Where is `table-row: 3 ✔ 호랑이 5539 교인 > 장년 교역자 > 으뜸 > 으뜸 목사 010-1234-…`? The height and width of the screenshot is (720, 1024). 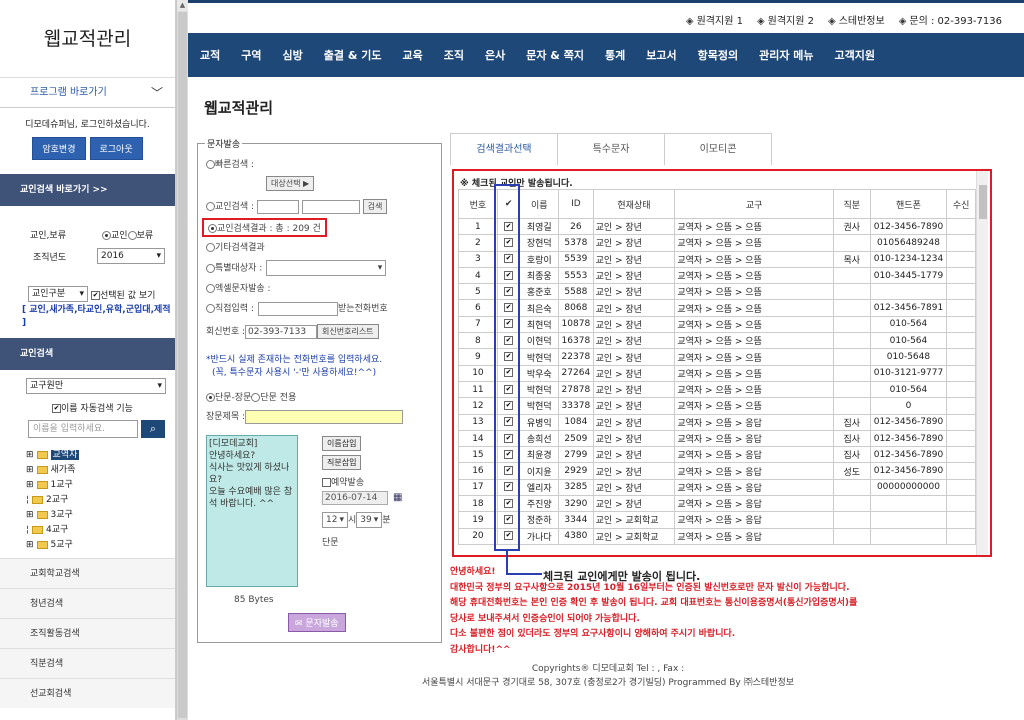 table-row: 3 ✔ 호랑이 5539 교인 > 장년 교역자 > 으뜸 > 으뜸 목사 010-1234-… is located at coordinates (717, 259).